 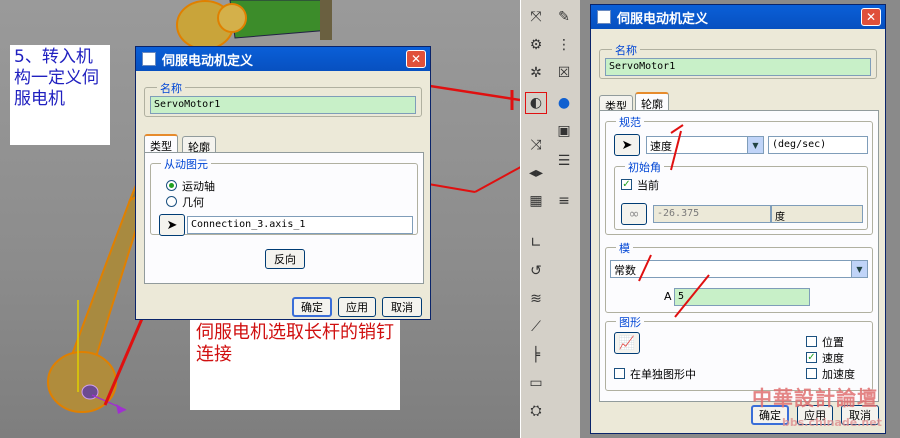 What do you see at coordinates (663, 374) in the screenshot?
I see `single-graph-checkbox-label: 在单独图形中` at bounding box center [663, 374].